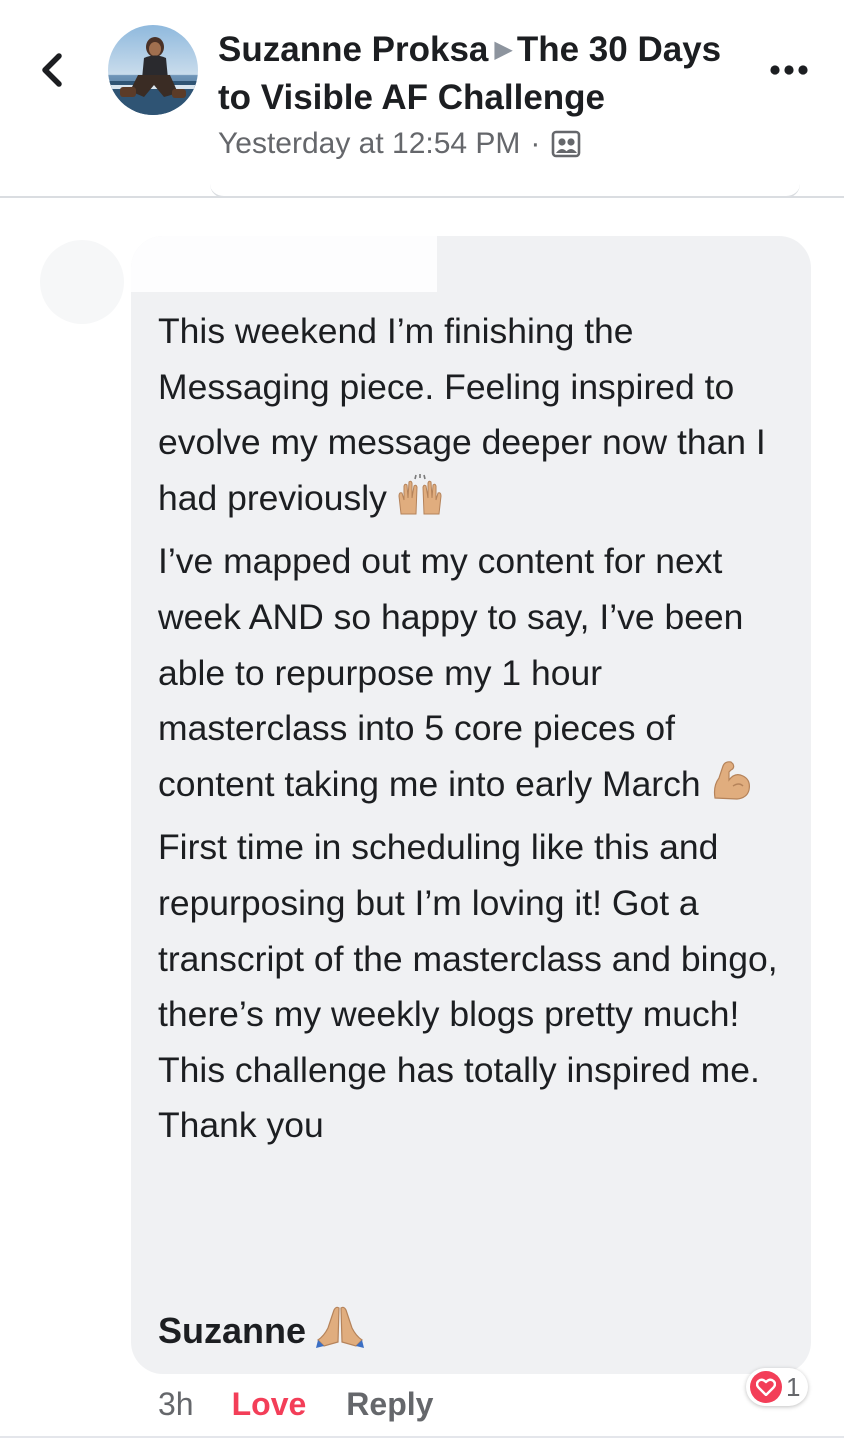  What do you see at coordinates (566, 144) in the screenshot?
I see `group-privacy-icon` at bounding box center [566, 144].